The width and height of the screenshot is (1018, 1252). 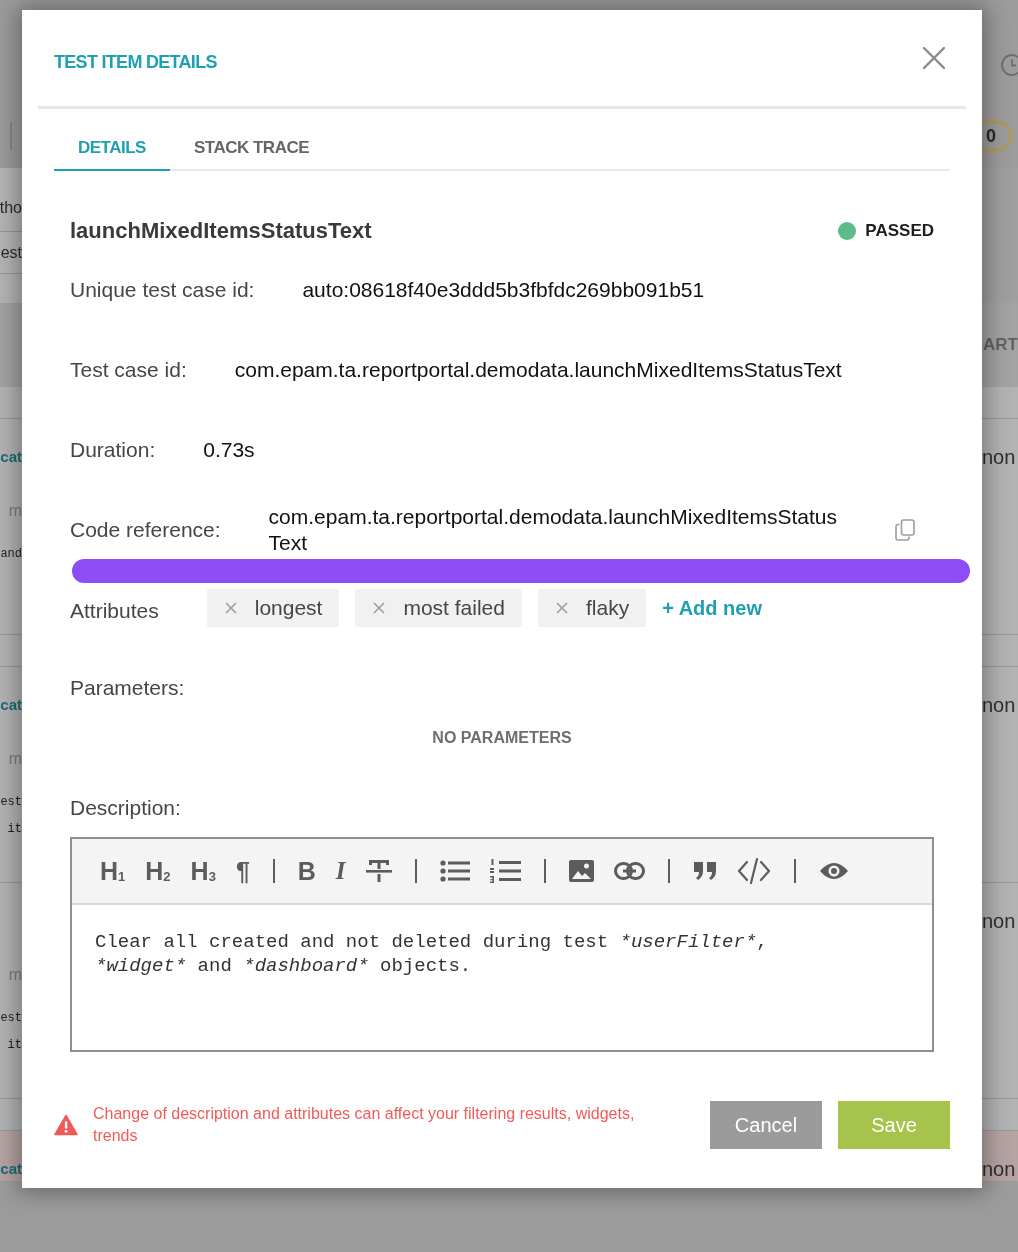 I want to click on filter-text: tho, so click(x=11, y=208).